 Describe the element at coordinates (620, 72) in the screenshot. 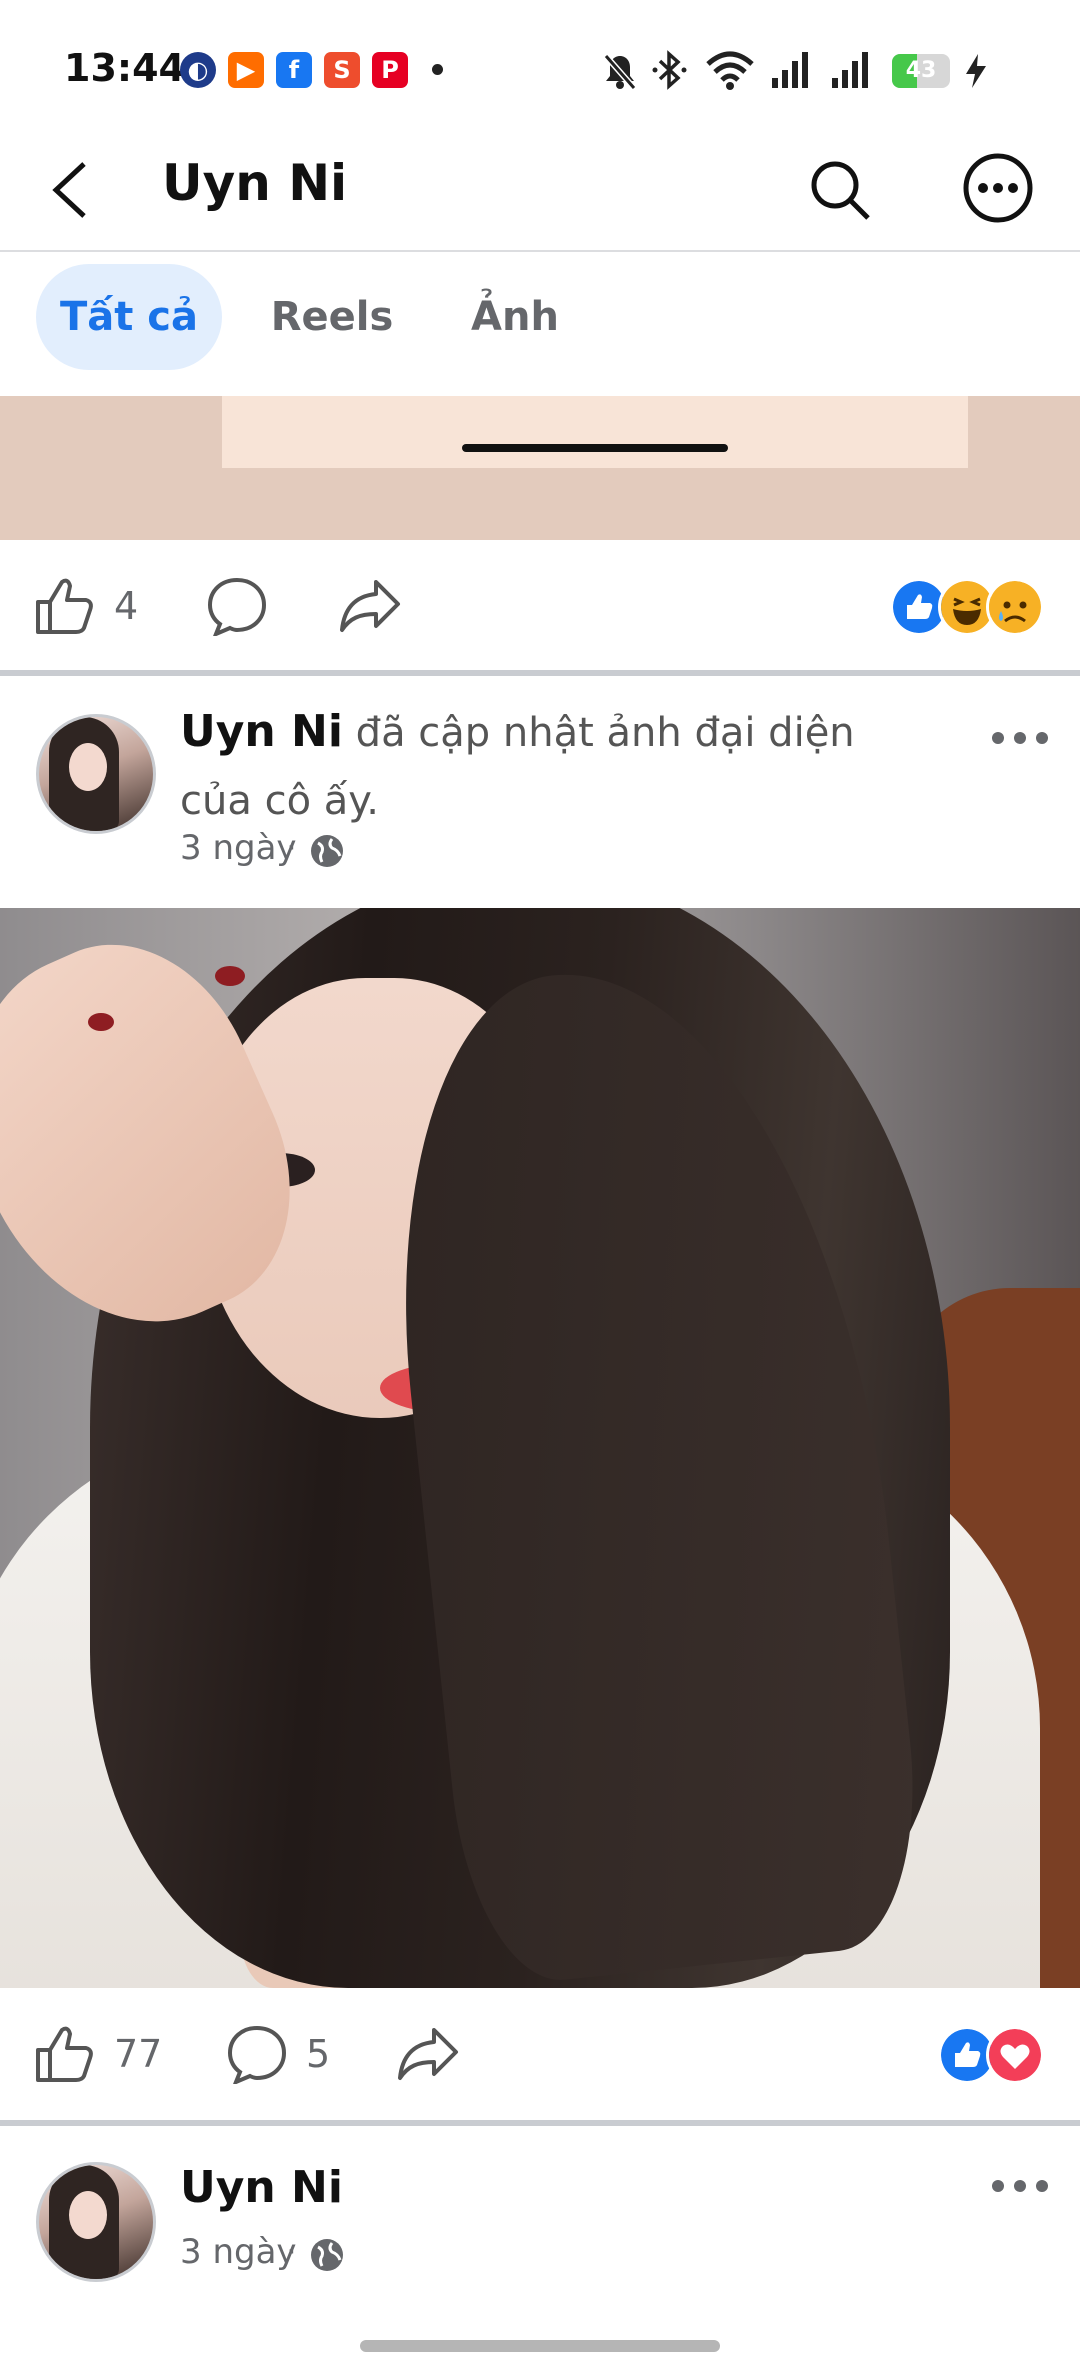

I see `mute-bell-icon` at that location.